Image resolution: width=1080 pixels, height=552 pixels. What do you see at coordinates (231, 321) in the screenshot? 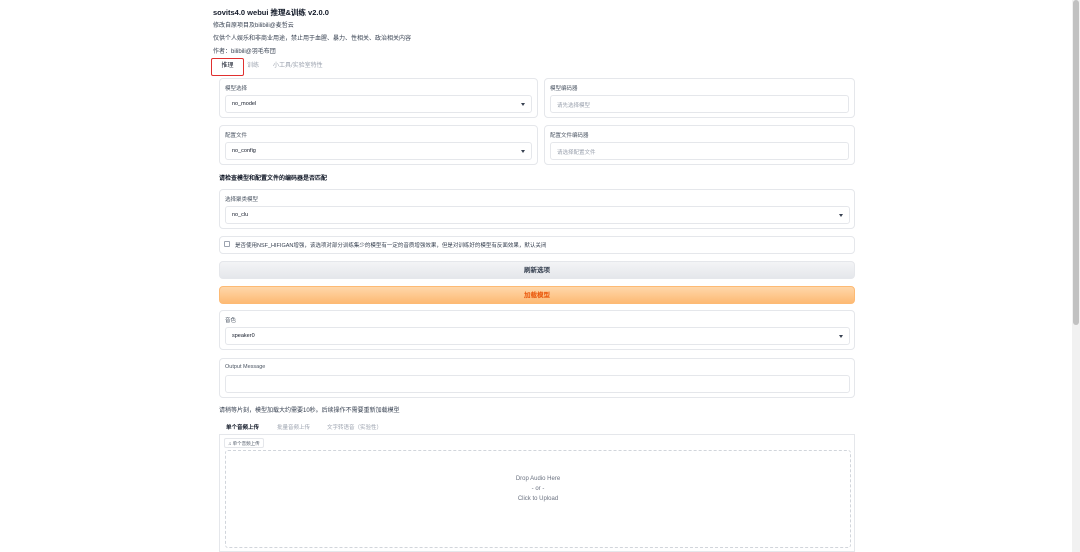
I see `speaker-label: 音色` at bounding box center [231, 321].